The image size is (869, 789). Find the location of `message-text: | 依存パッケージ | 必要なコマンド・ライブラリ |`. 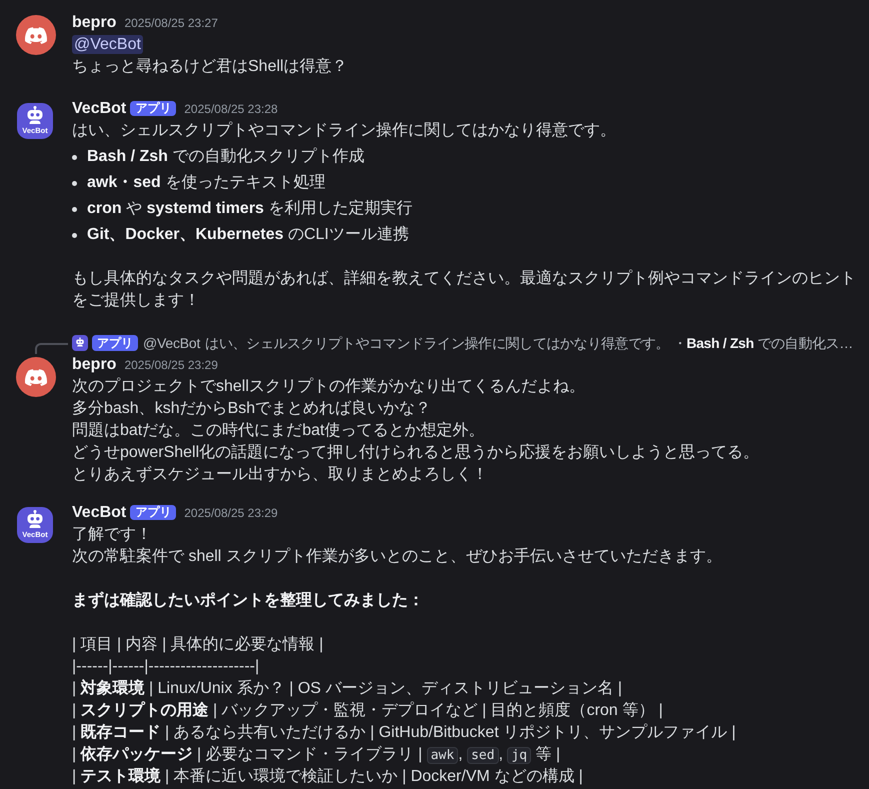

message-text: | 依存パッケージ | 必要なコマンド・ライブラリ | is located at coordinates (248, 754).